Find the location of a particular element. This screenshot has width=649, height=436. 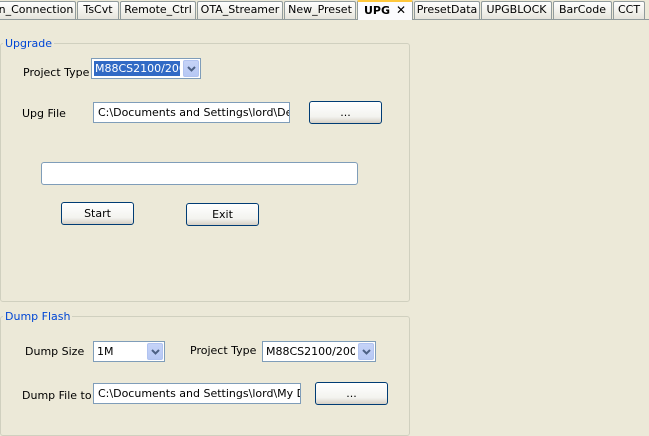

tab-label: n_Connection is located at coordinates (37, 9).